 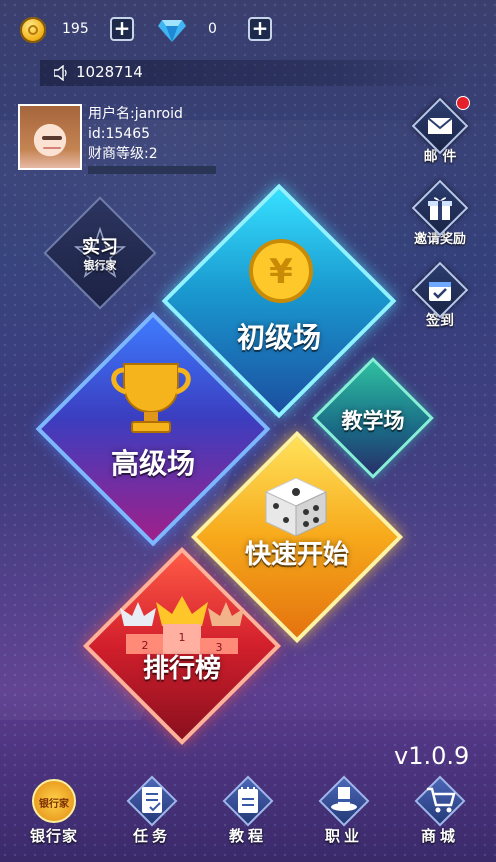 I want to click on banker-medal-text: 银行家, so click(x=54, y=804).